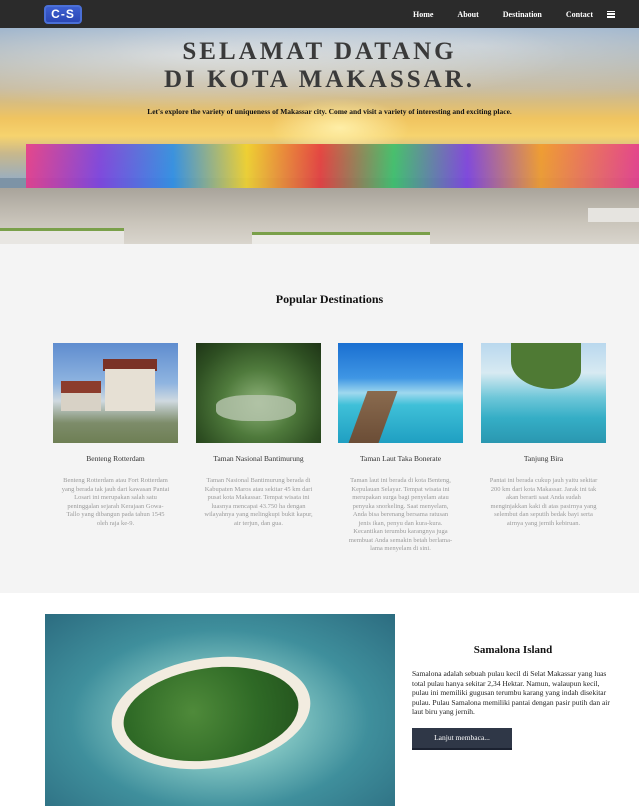 The width and height of the screenshot is (639, 806). What do you see at coordinates (319, 51) in the screenshot?
I see `hero-title-line1: SELAMAT DATANG` at bounding box center [319, 51].